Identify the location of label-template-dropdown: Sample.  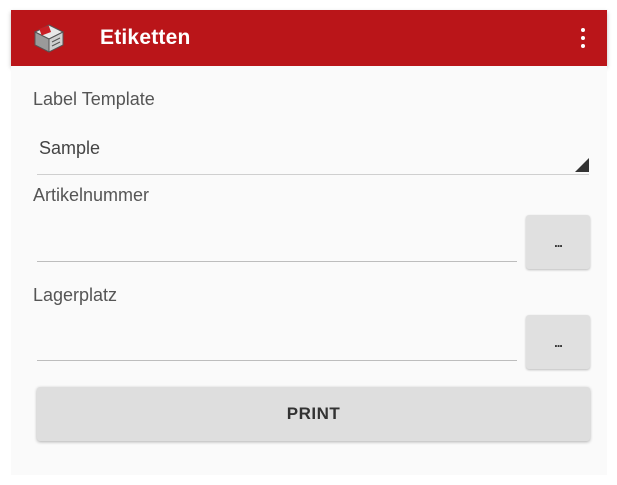
(313, 152).